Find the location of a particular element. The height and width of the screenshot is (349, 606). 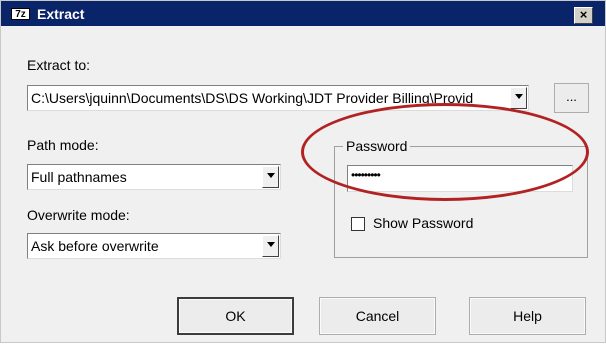

extract-to-label: Extract to: is located at coordinates (59, 65).